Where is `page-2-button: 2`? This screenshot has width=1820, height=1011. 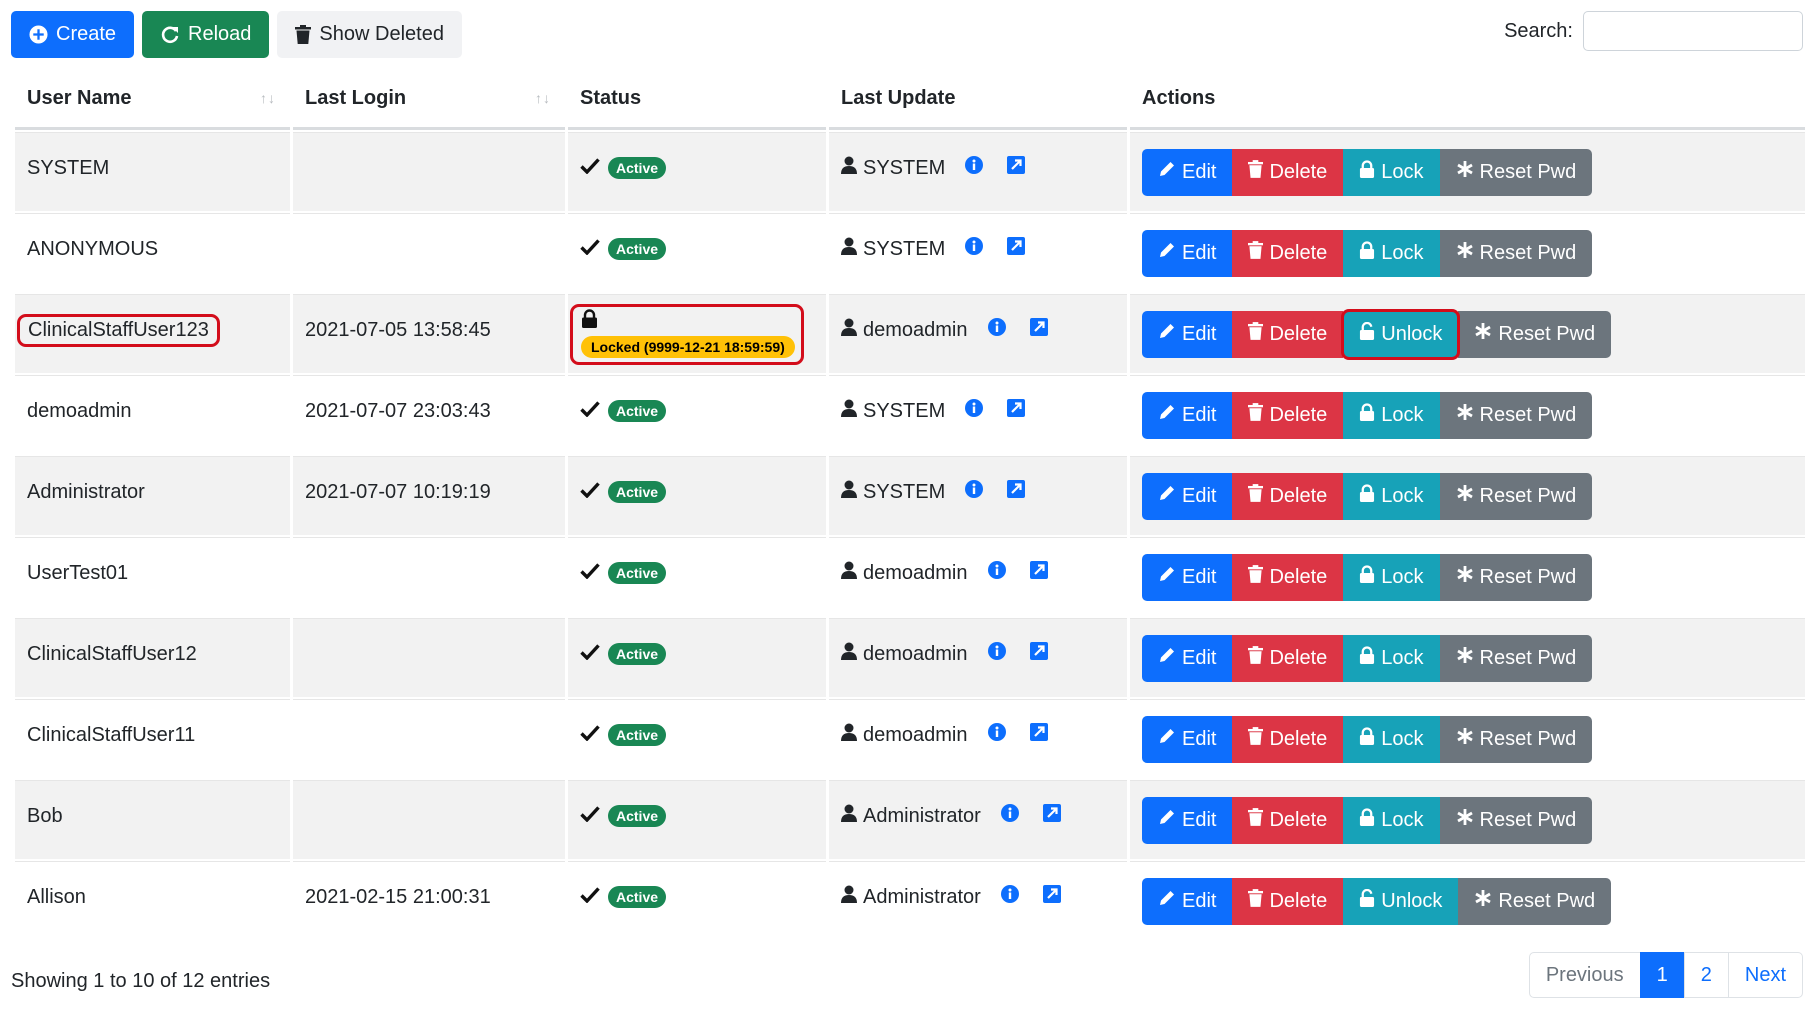
page-2-button: 2 is located at coordinates (1706, 975).